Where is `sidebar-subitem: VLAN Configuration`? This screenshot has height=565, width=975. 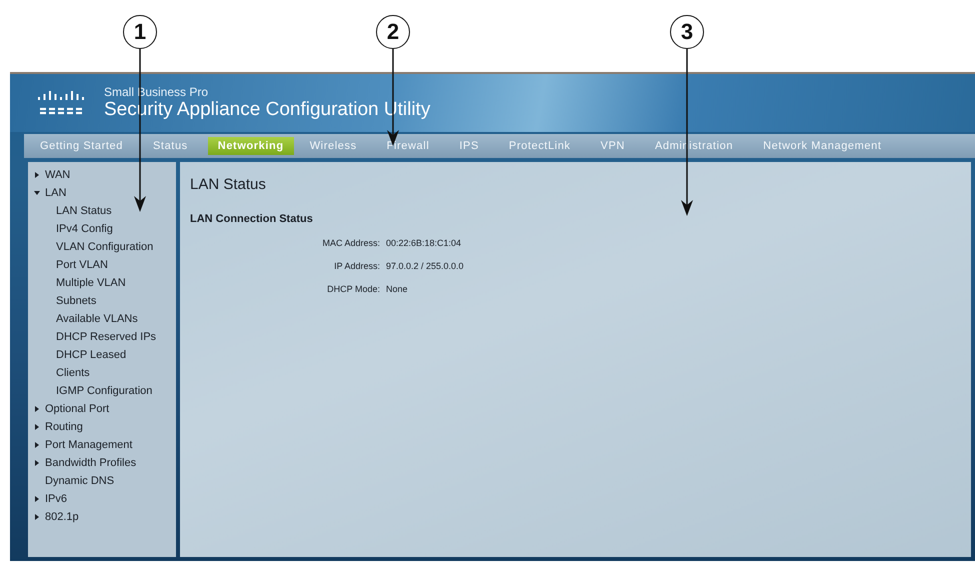 sidebar-subitem: VLAN Configuration is located at coordinates (105, 247).